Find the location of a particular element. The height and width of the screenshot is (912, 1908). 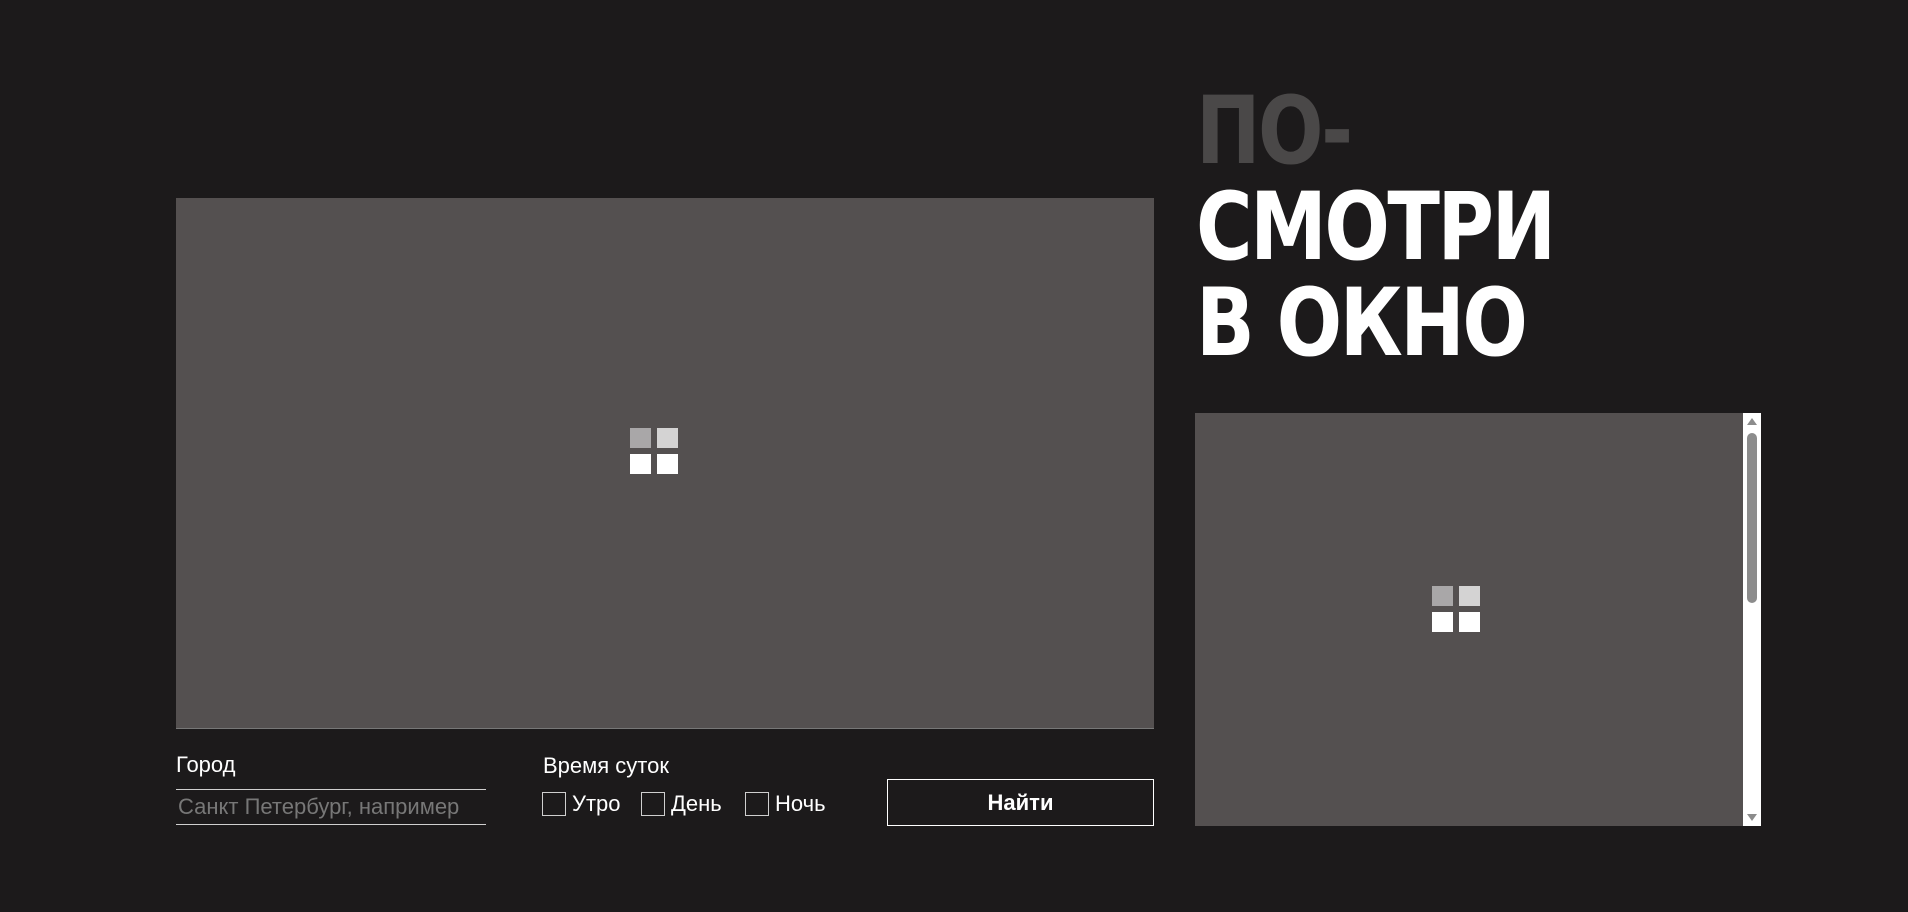

side-preview-scrollbar is located at coordinates (1752, 619).